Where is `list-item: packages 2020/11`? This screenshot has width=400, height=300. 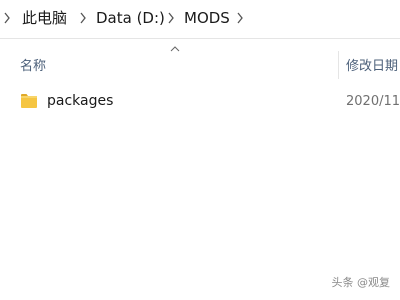
list-item: packages 2020/11 is located at coordinates (200, 102).